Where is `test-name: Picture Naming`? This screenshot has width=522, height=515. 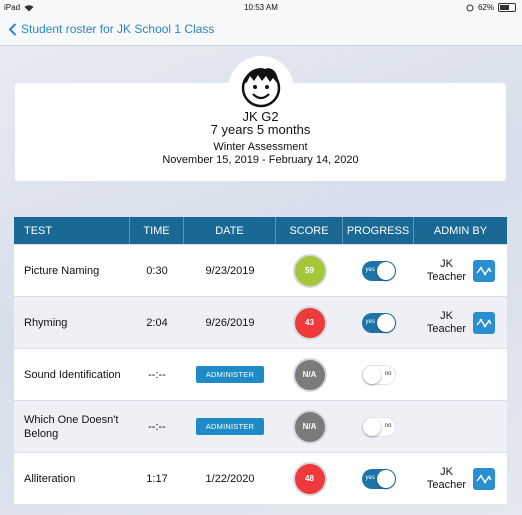 test-name: Picture Naming is located at coordinates (62, 270).